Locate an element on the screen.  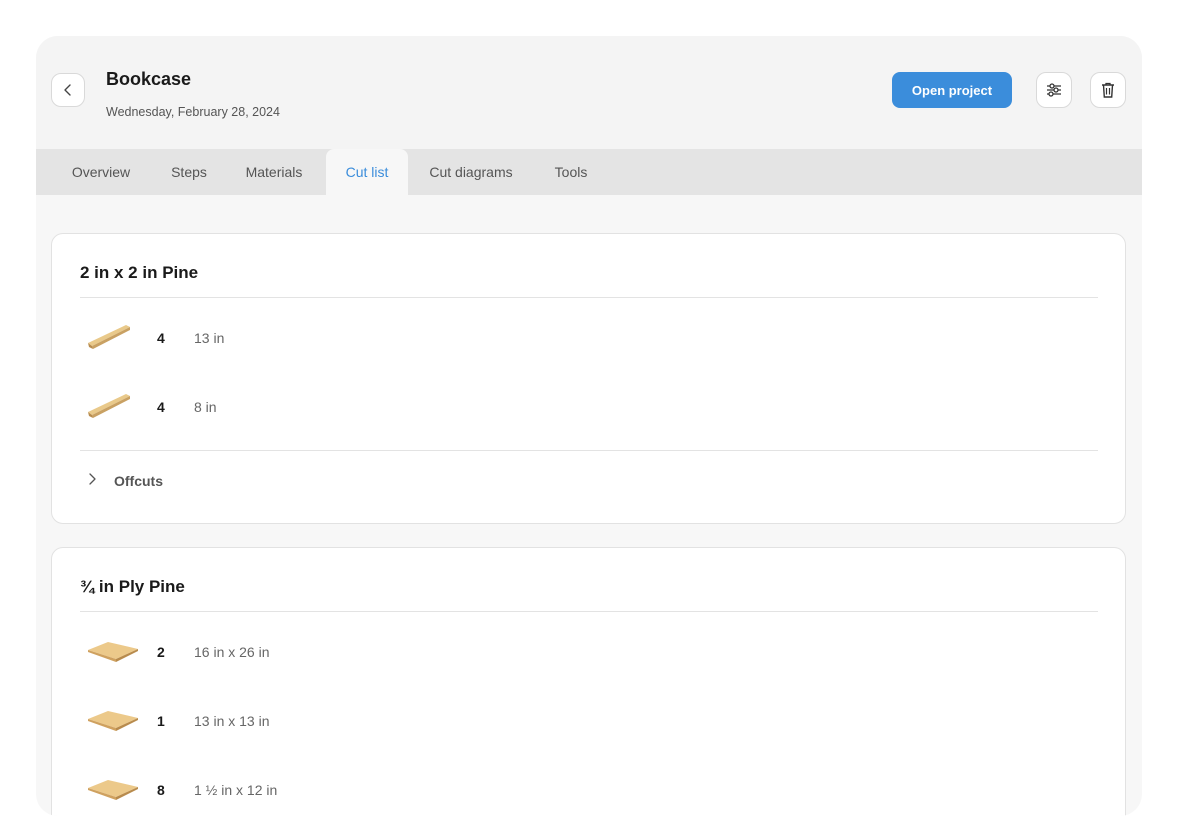
delete-button is located at coordinates (1108, 90).